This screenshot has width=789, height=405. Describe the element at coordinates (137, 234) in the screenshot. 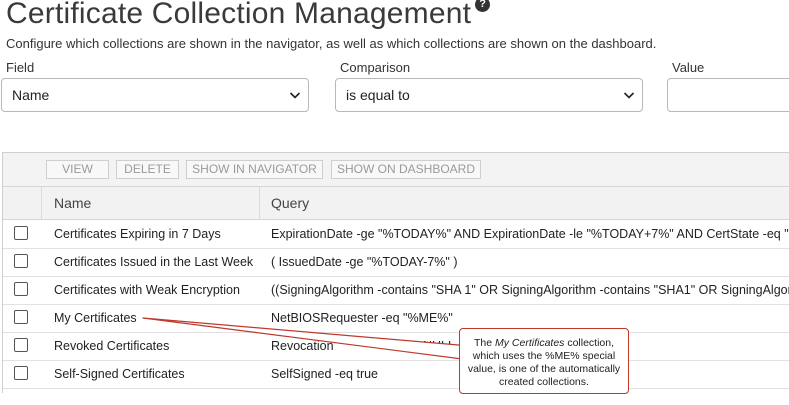

I see `row-name: Certificates Expiring in 7 Days` at that location.